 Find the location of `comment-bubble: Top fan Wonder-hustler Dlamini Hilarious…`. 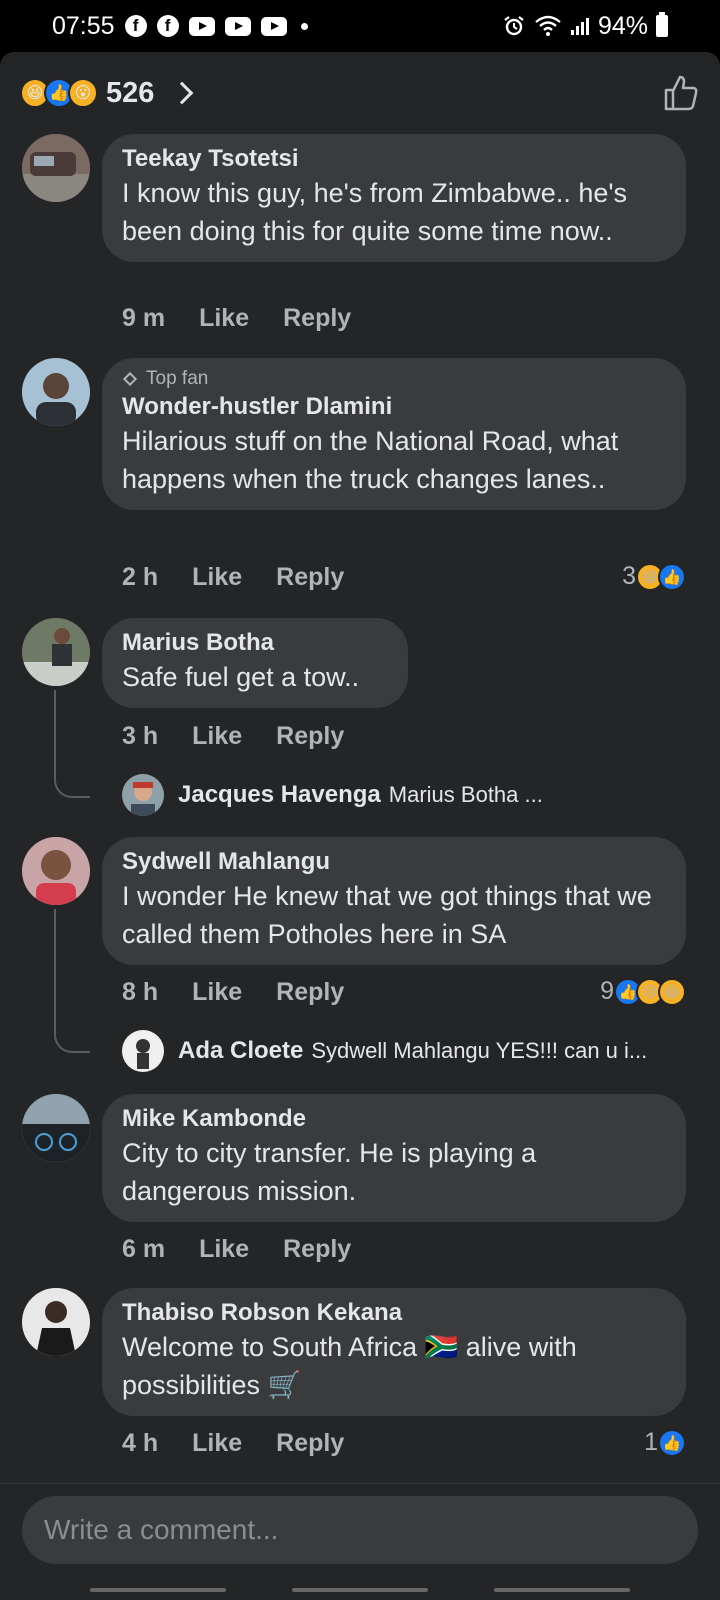

comment-bubble: Top fan Wonder-hustler Dlamini Hilarious… is located at coordinates (394, 434).